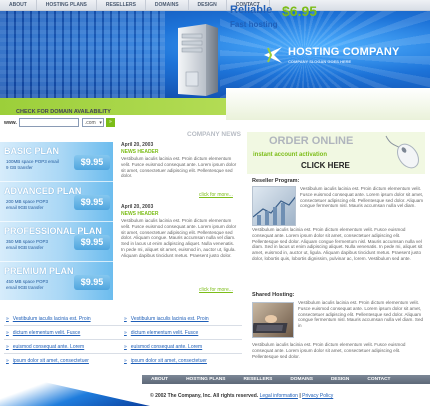 The height and width of the screenshot is (406, 430). What do you see at coordinates (301, 379) in the screenshot?
I see `footer-nav-domains: DOMAINS` at bounding box center [301, 379].